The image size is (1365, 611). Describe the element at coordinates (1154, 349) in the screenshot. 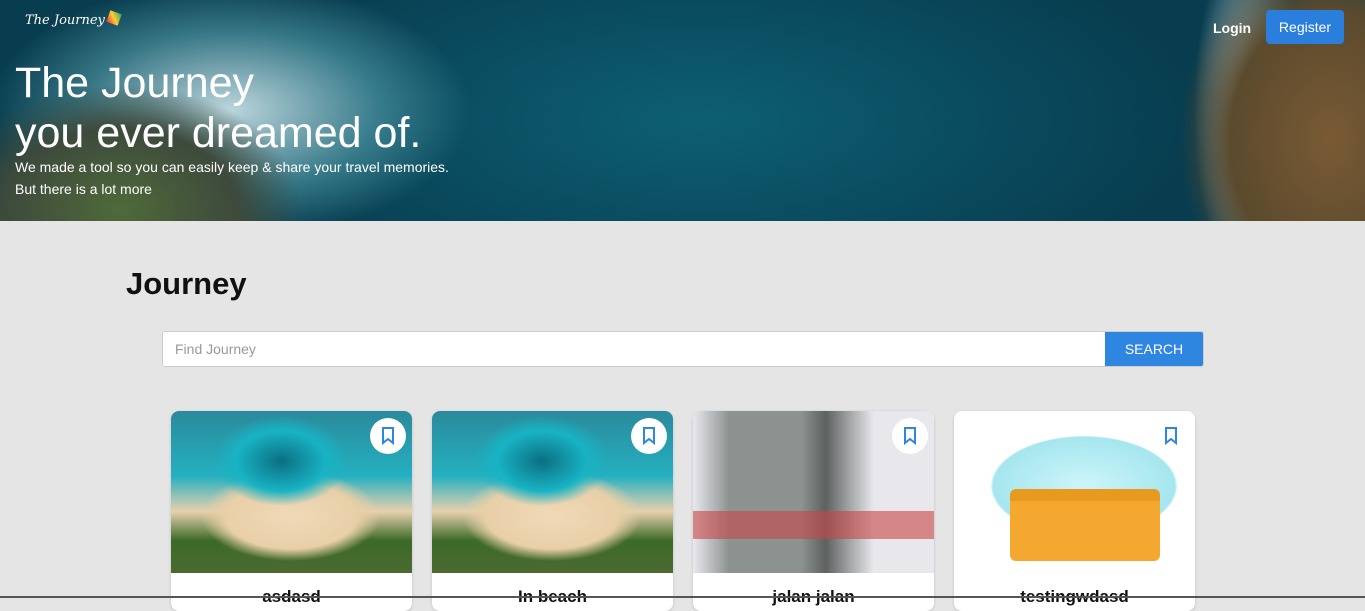

I see `search-button: SEARCH` at that location.